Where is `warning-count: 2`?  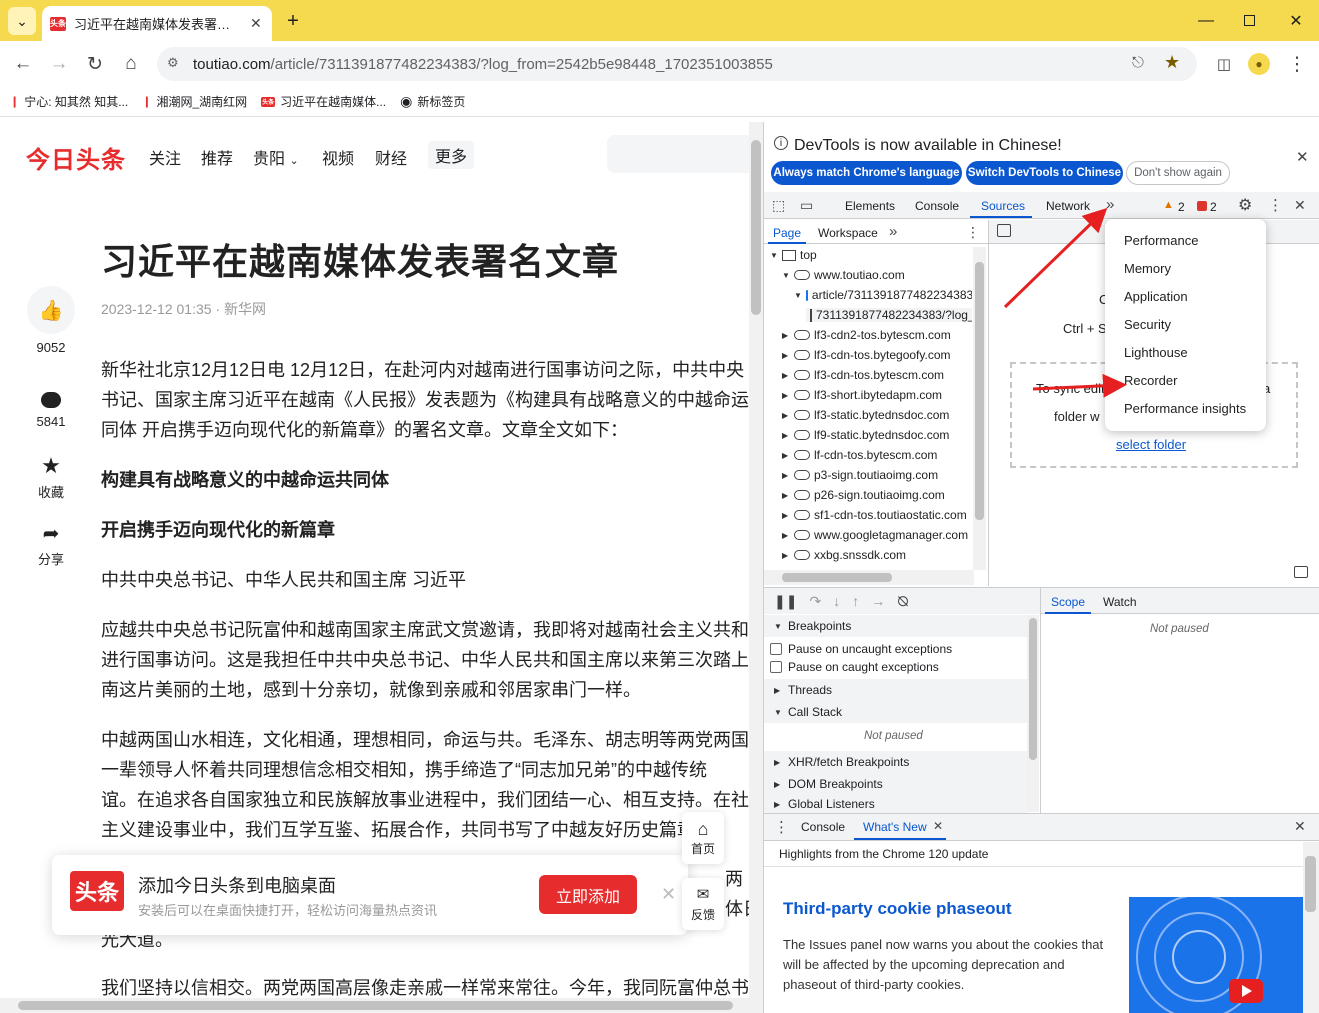 warning-count: 2 is located at coordinates (1181, 207).